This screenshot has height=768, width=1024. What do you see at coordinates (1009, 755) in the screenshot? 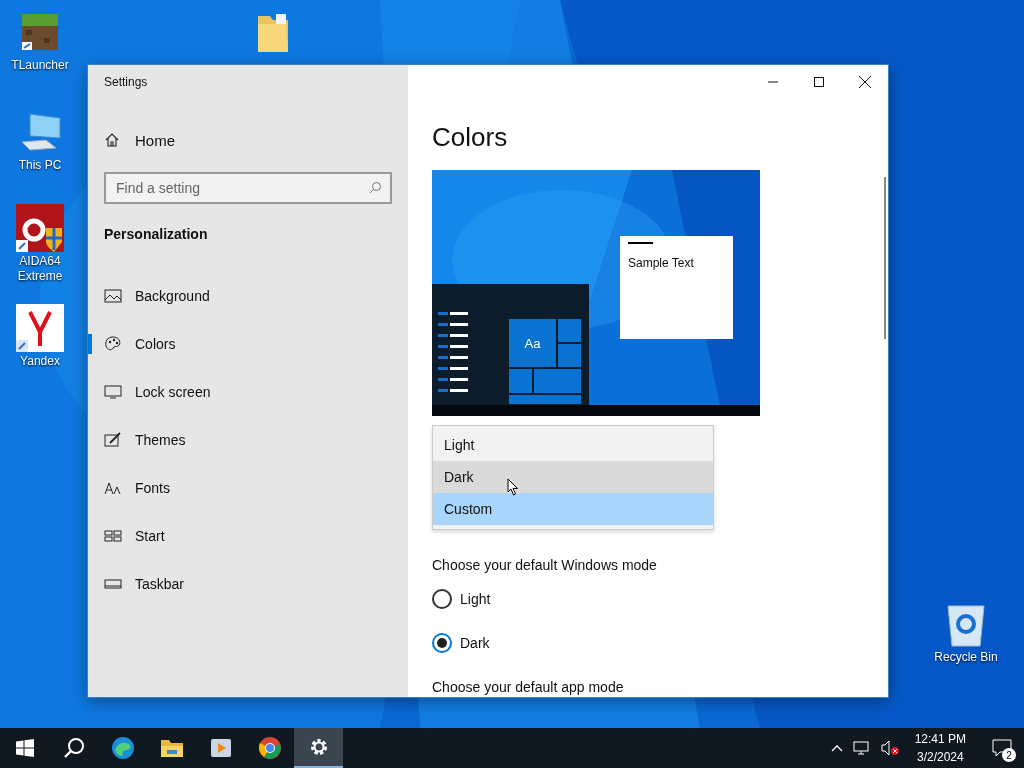
I see `notification-count: 2` at bounding box center [1009, 755].